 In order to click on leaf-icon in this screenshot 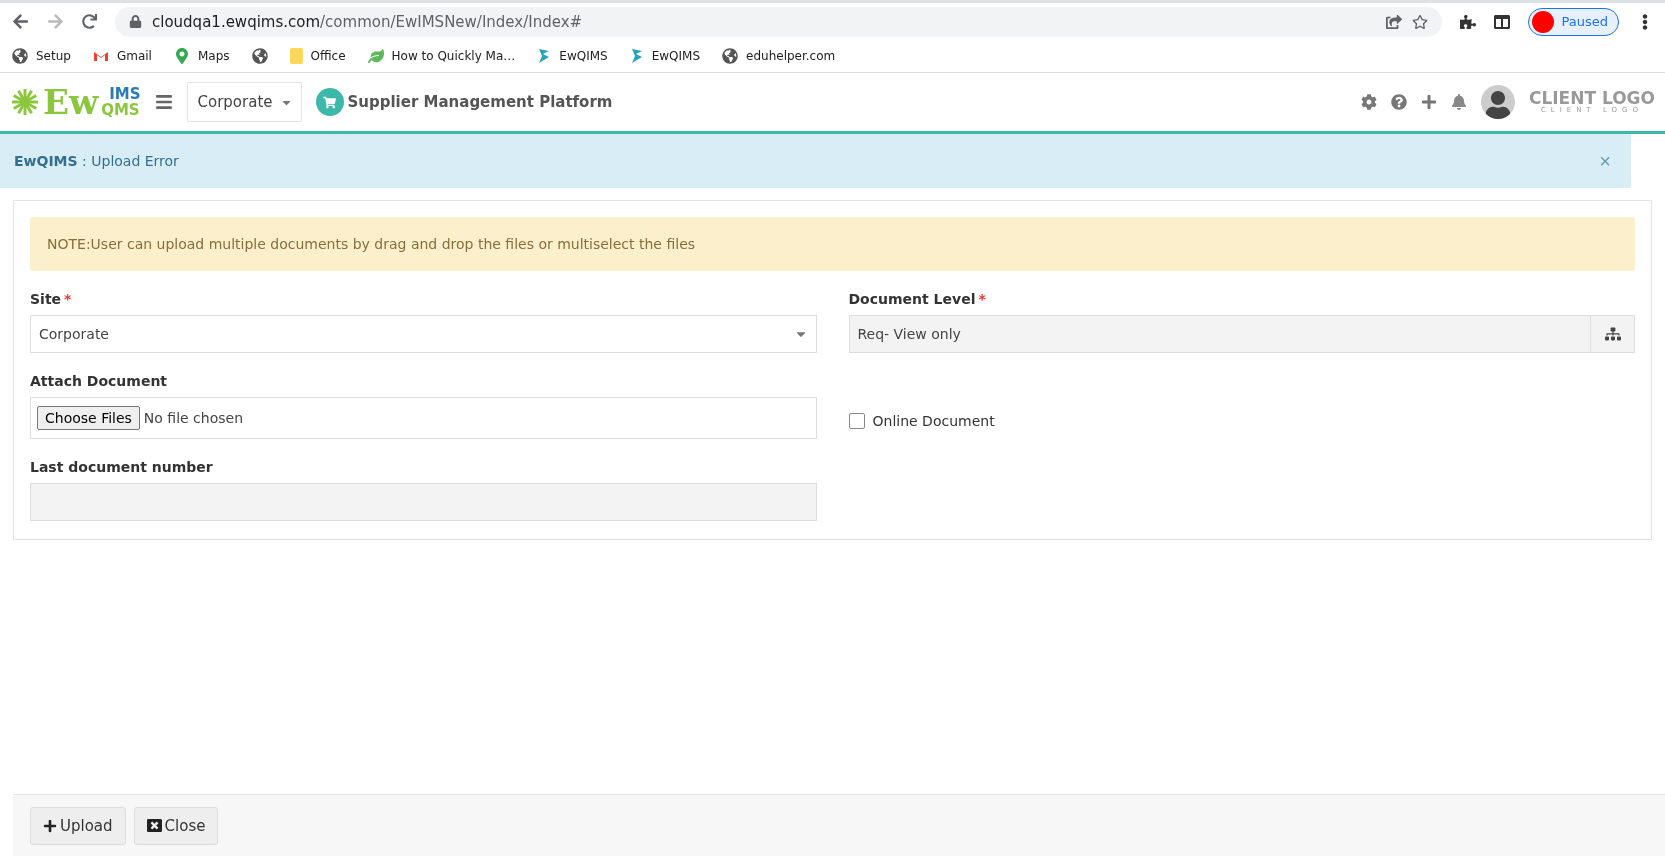, I will do `click(375, 56)`.